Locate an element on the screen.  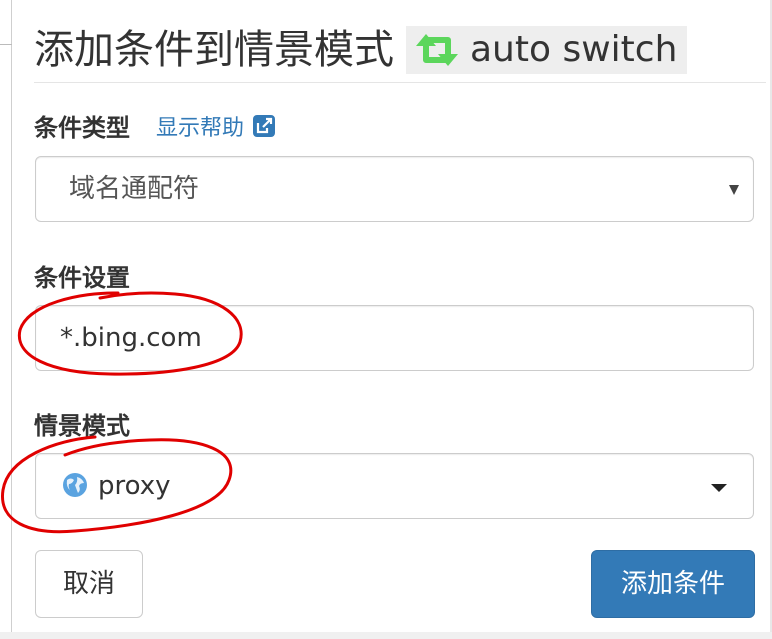
condition-type-select: 域名通配符 is located at coordinates (394, 189).